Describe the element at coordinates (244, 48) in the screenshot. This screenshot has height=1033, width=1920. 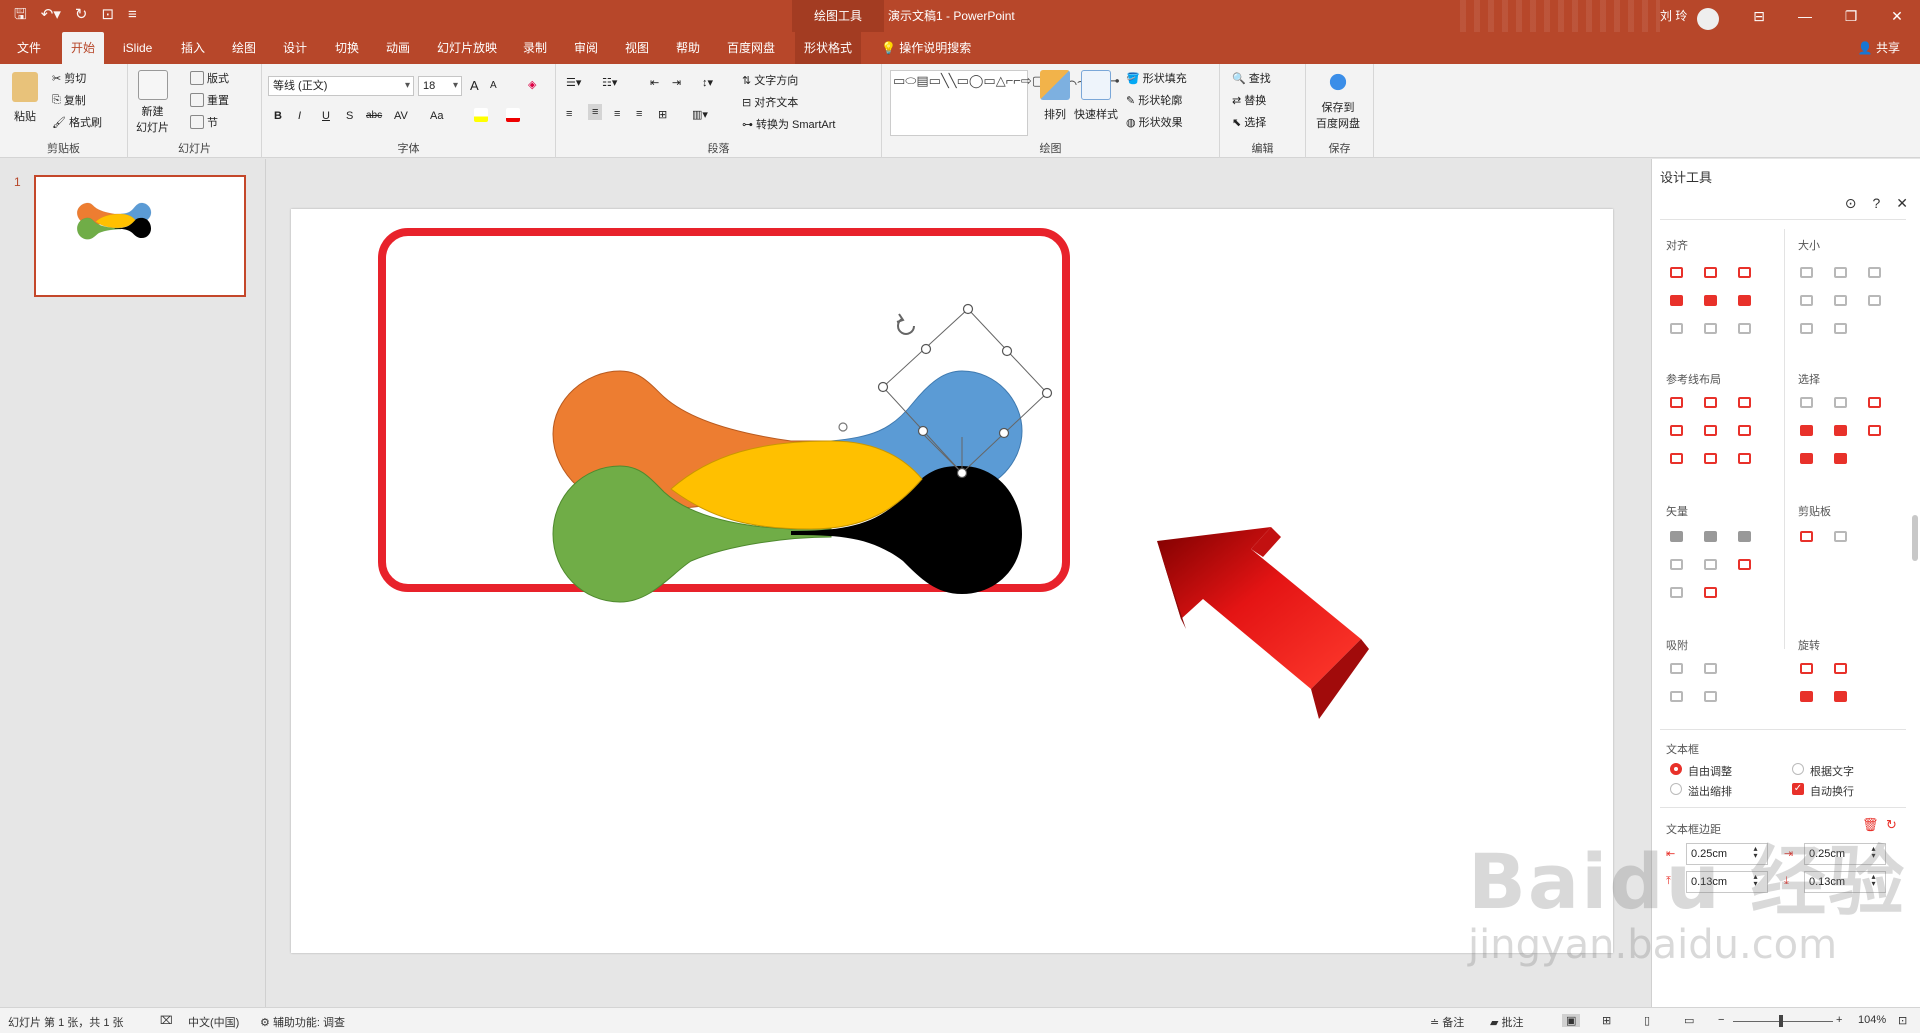
I see `tab-draw: 绘图` at that location.